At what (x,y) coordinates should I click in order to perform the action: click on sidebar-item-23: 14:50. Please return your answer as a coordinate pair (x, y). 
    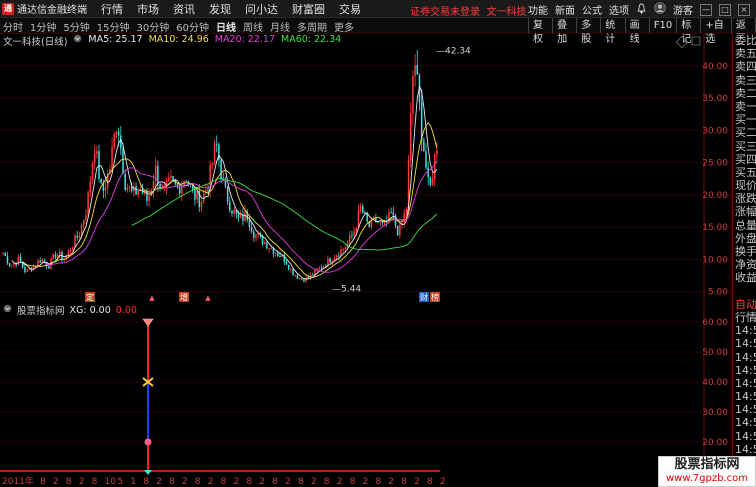
    Looking at the image, I should click on (744, 343).